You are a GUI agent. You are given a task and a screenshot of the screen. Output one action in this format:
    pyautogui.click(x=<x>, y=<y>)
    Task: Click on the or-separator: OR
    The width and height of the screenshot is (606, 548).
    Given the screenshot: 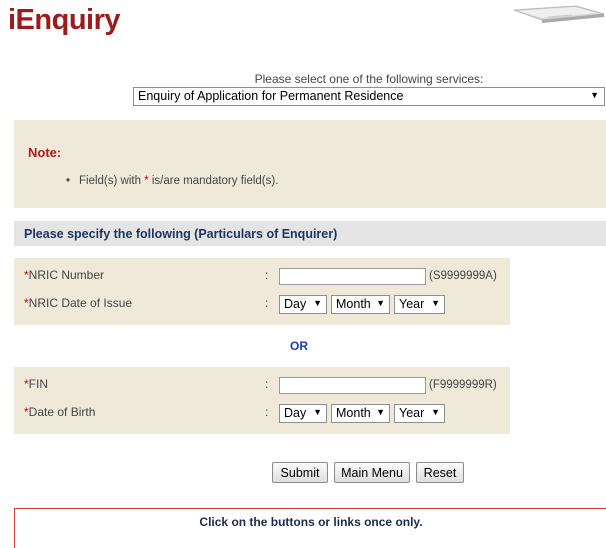 What is the action you would take?
    pyautogui.click(x=299, y=346)
    